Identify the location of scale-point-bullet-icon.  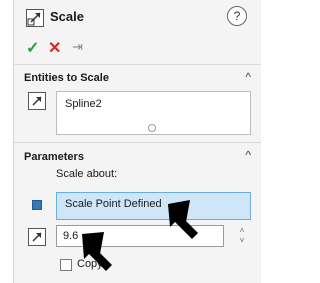
(37, 205).